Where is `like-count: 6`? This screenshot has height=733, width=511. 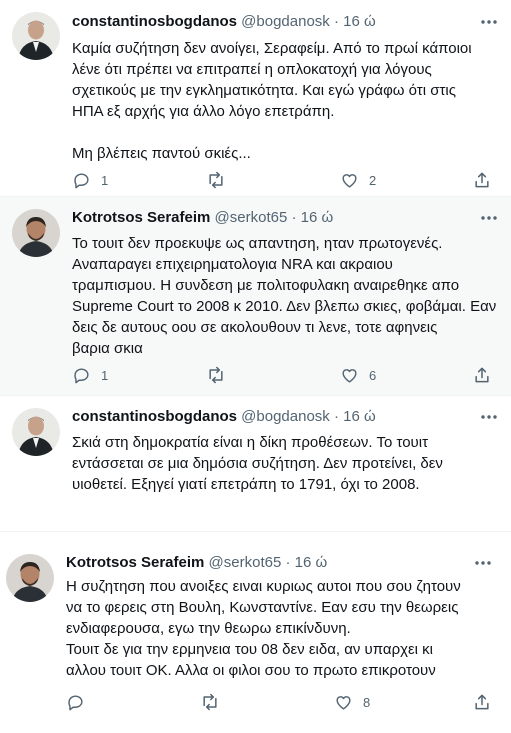 like-count: 6 is located at coordinates (373, 375).